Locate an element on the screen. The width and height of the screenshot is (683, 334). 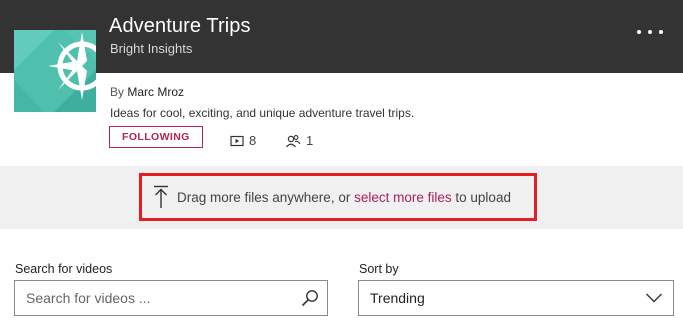
follower-count: 1 is located at coordinates (299, 140).